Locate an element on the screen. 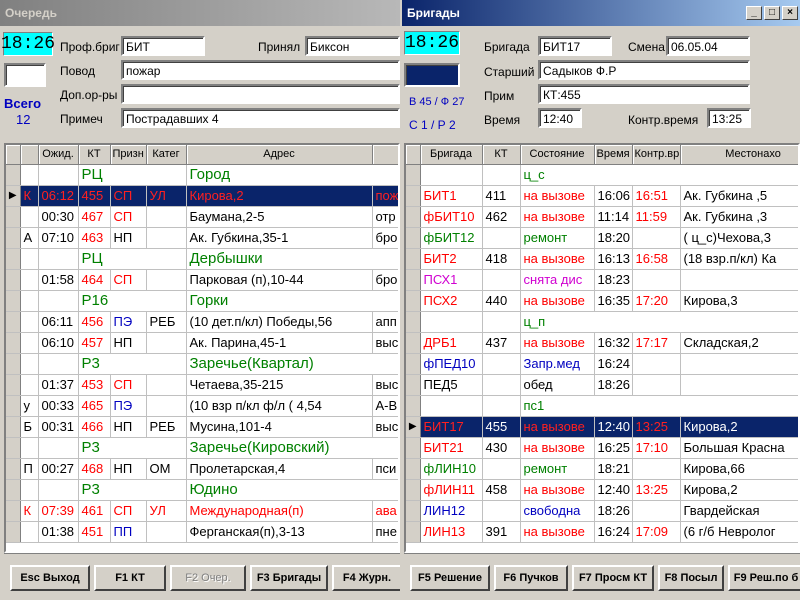 The height and width of the screenshot is (600, 800). queue-row: 00:30 467 СП Баумана,2-5 отр is located at coordinates (202, 217).